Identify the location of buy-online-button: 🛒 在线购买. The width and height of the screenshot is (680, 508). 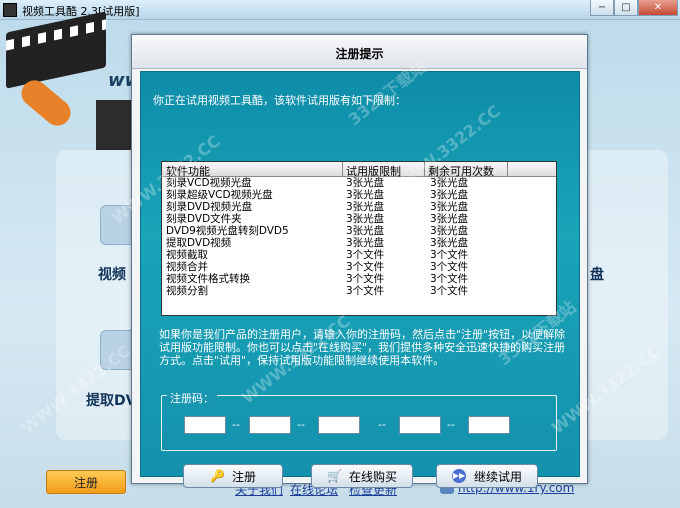
(362, 476).